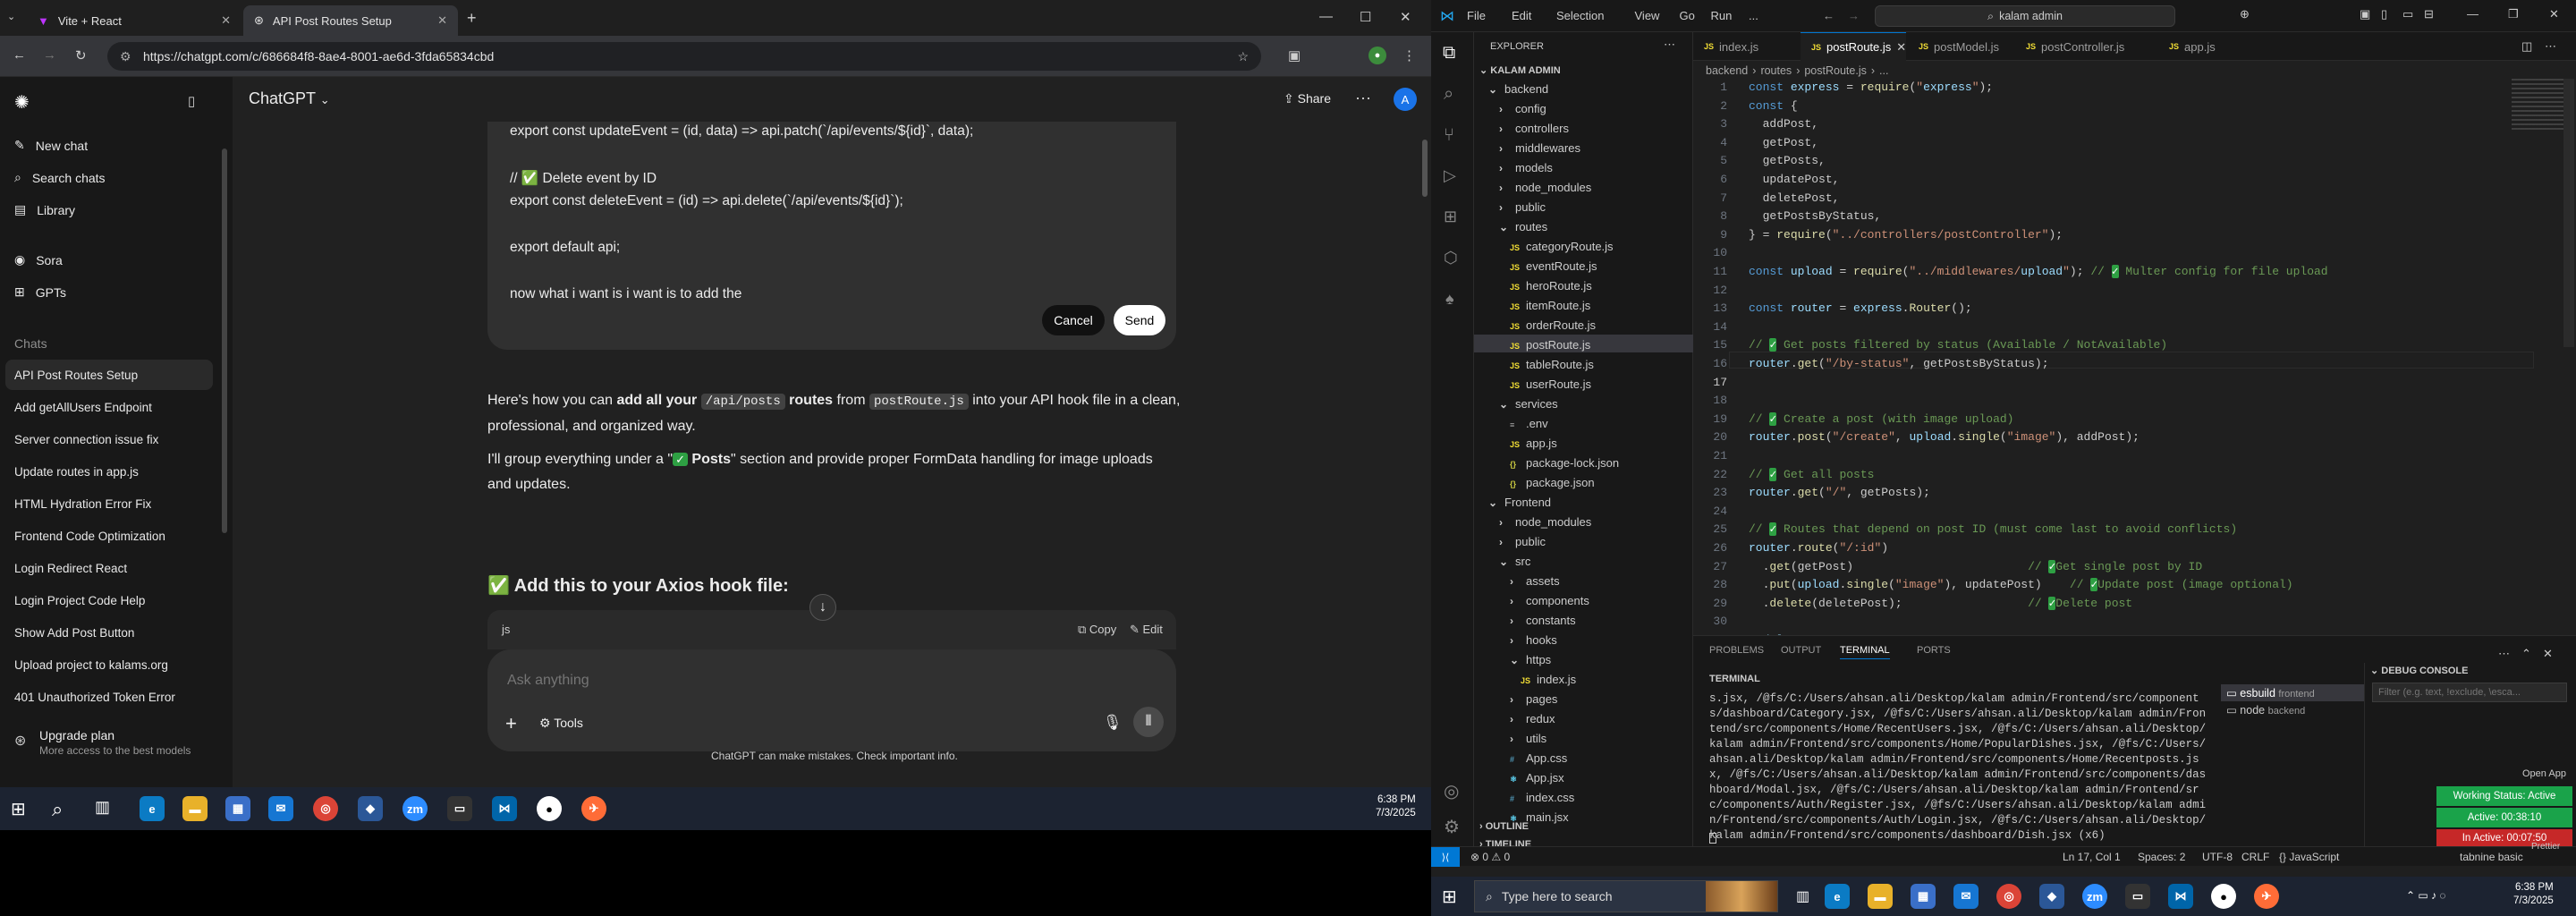 The height and width of the screenshot is (916, 2576). Describe the element at coordinates (1550, 384) in the screenshot. I see `tree-item: JS userRoute.js` at that location.